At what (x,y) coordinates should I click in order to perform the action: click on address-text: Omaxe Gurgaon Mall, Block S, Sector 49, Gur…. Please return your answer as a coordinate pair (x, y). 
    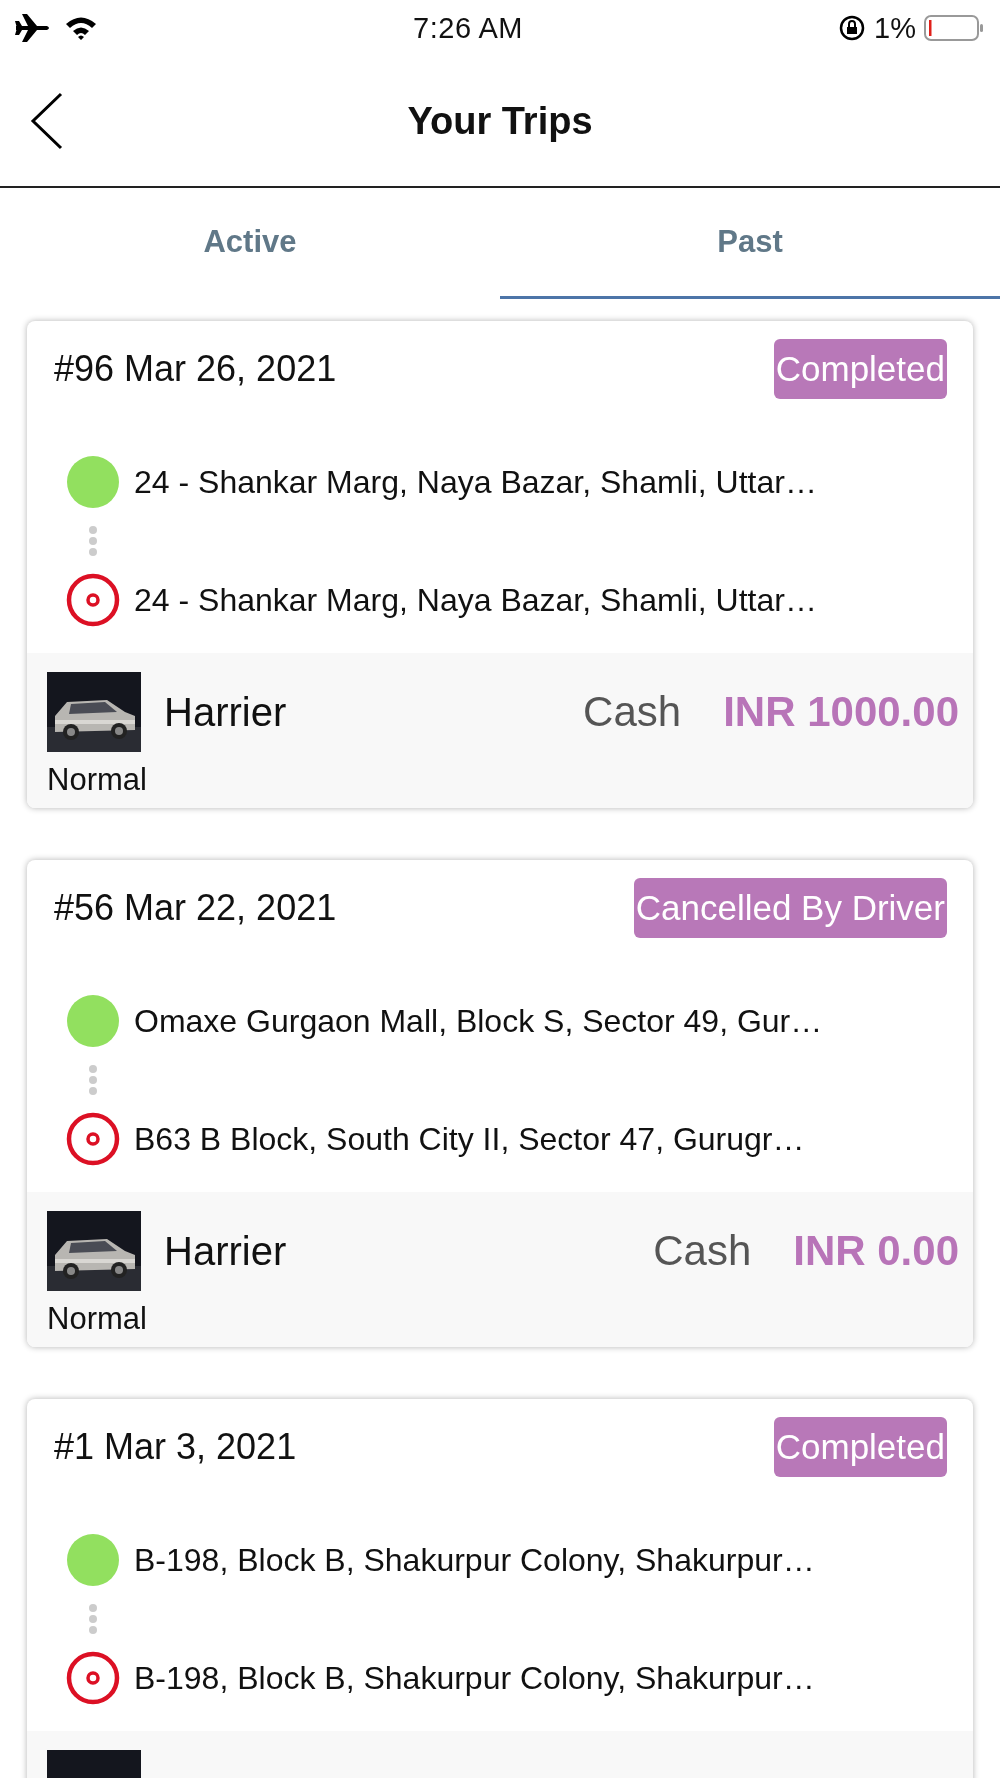
    Looking at the image, I should click on (478, 1021).